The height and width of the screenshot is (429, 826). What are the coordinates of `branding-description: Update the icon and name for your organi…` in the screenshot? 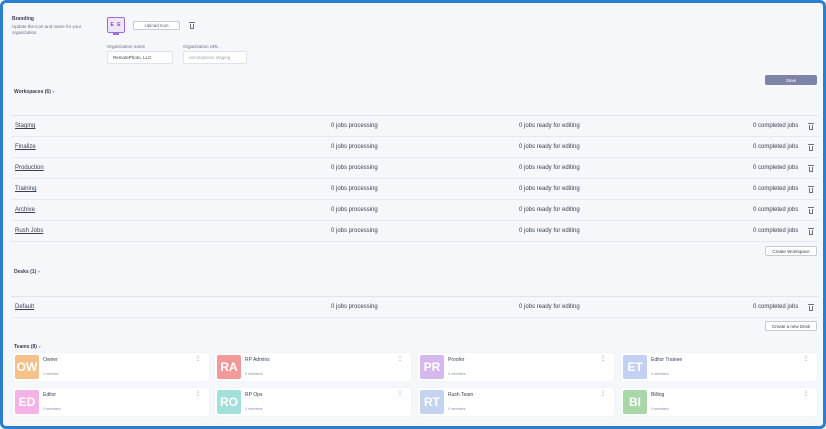 It's located at (47, 29).